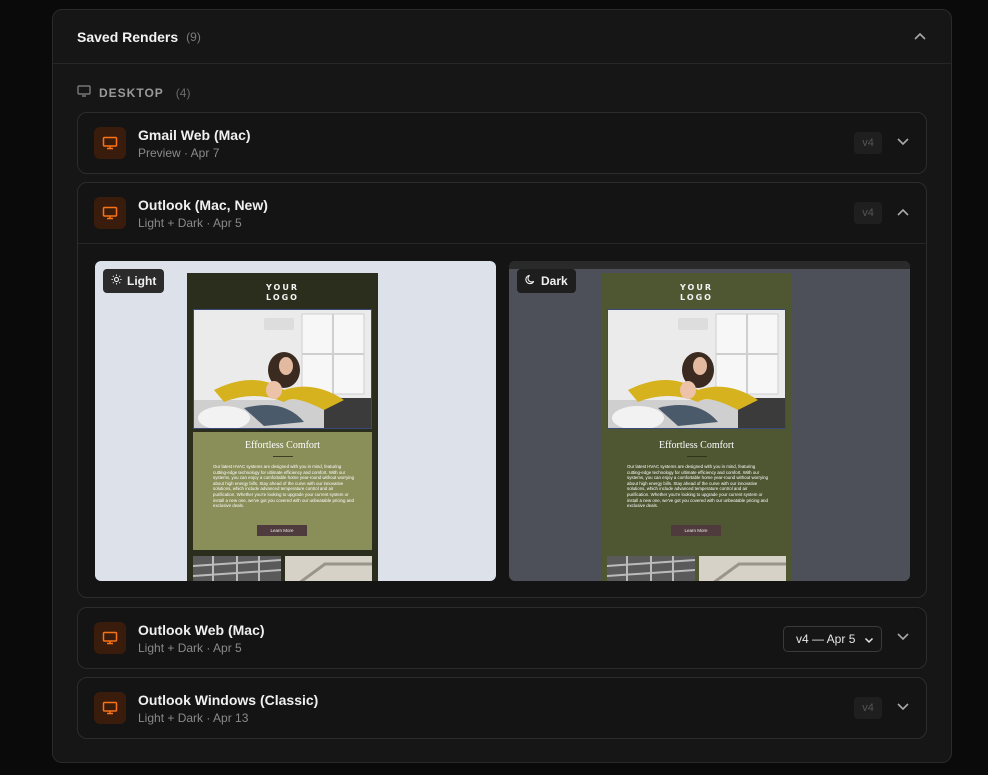 The width and height of the screenshot is (988, 775). What do you see at coordinates (554, 281) in the screenshot?
I see `dark-mode-label: Dark` at bounding box center [554, 281].